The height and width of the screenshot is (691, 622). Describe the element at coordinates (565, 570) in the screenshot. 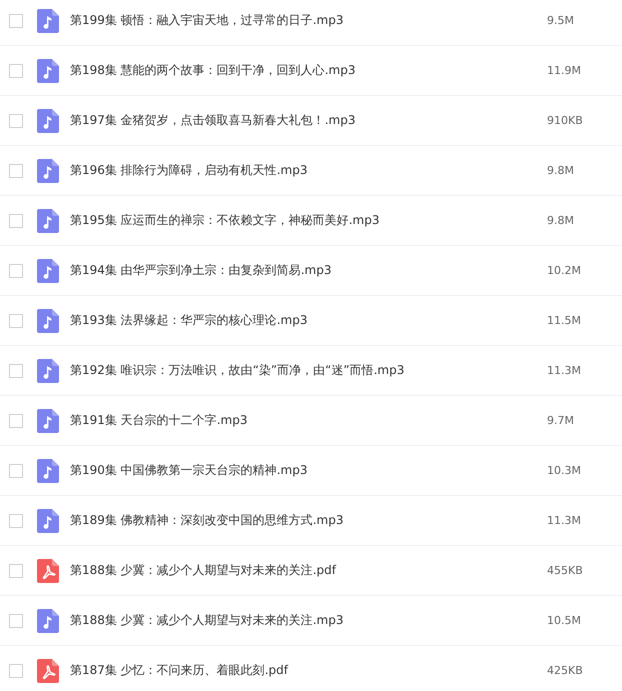

I see `file-size: 455KB` at that location.